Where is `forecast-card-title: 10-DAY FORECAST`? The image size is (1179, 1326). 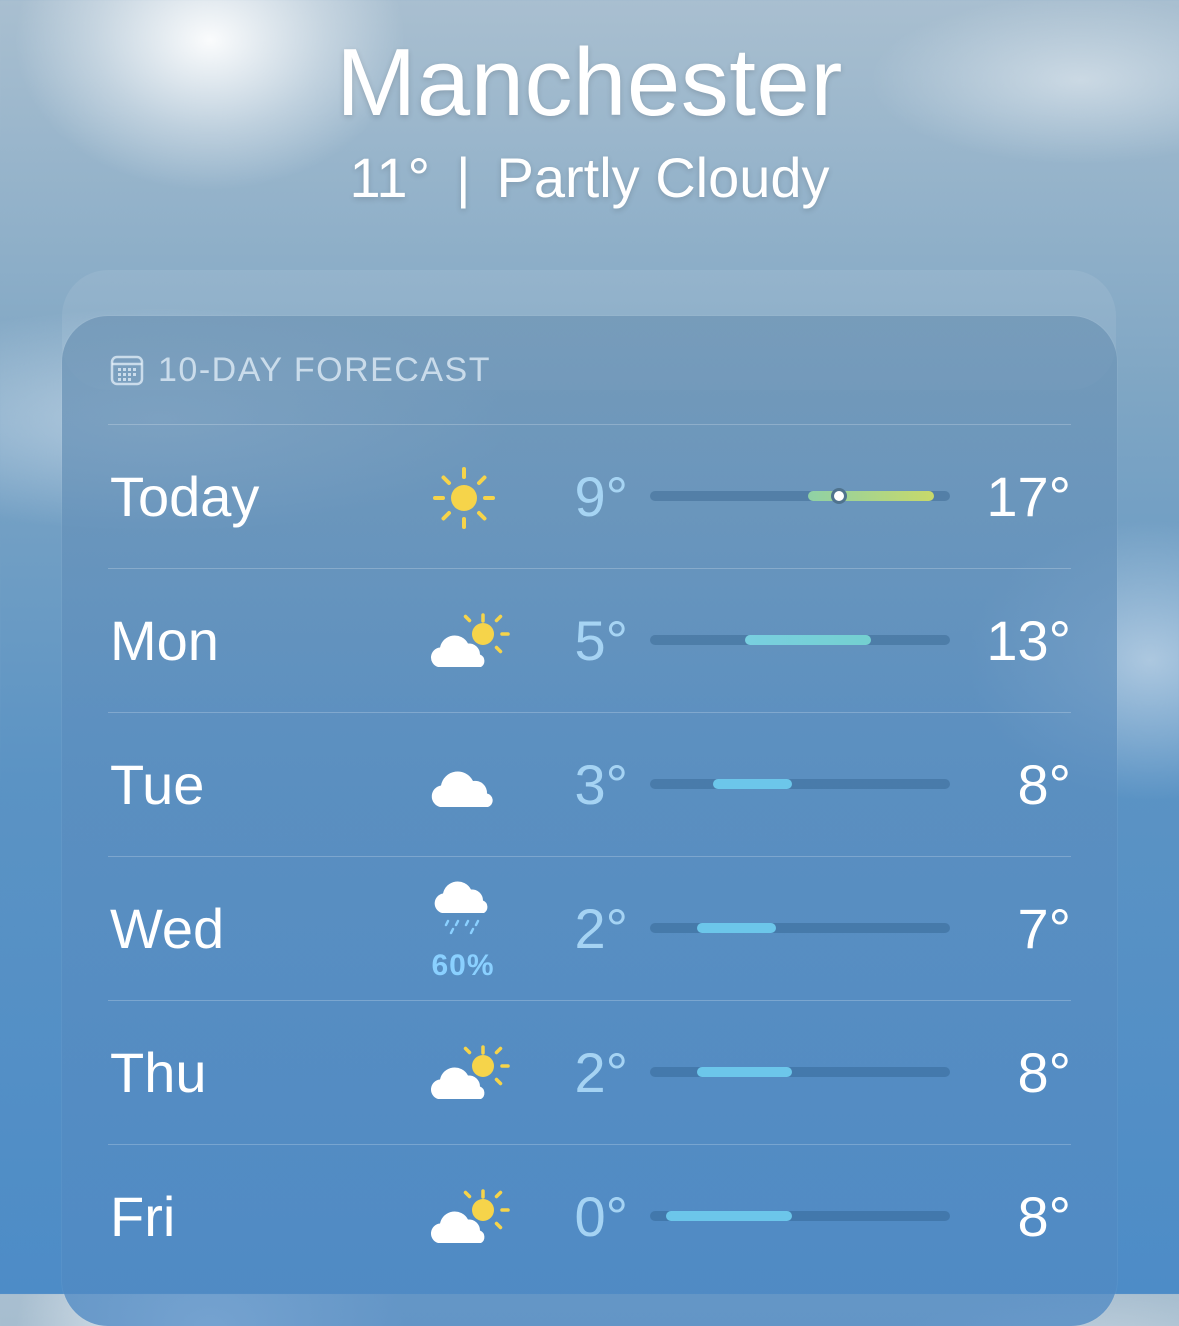 forecast-card-title: 10-DAY FORECAST is located at coordinates (300, 369).